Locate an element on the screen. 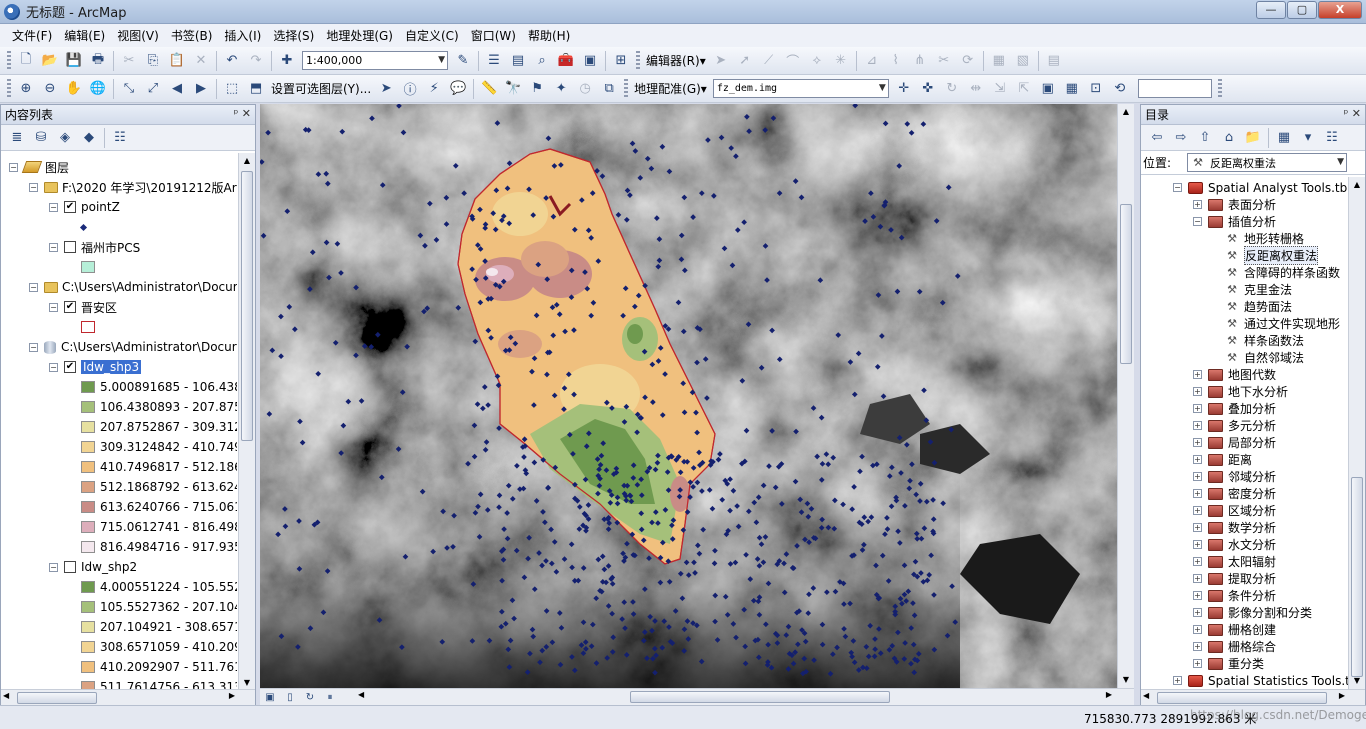 The image size is (1366, 729). layer-row: − 福州市PCS is located at coordinates (94, 247).